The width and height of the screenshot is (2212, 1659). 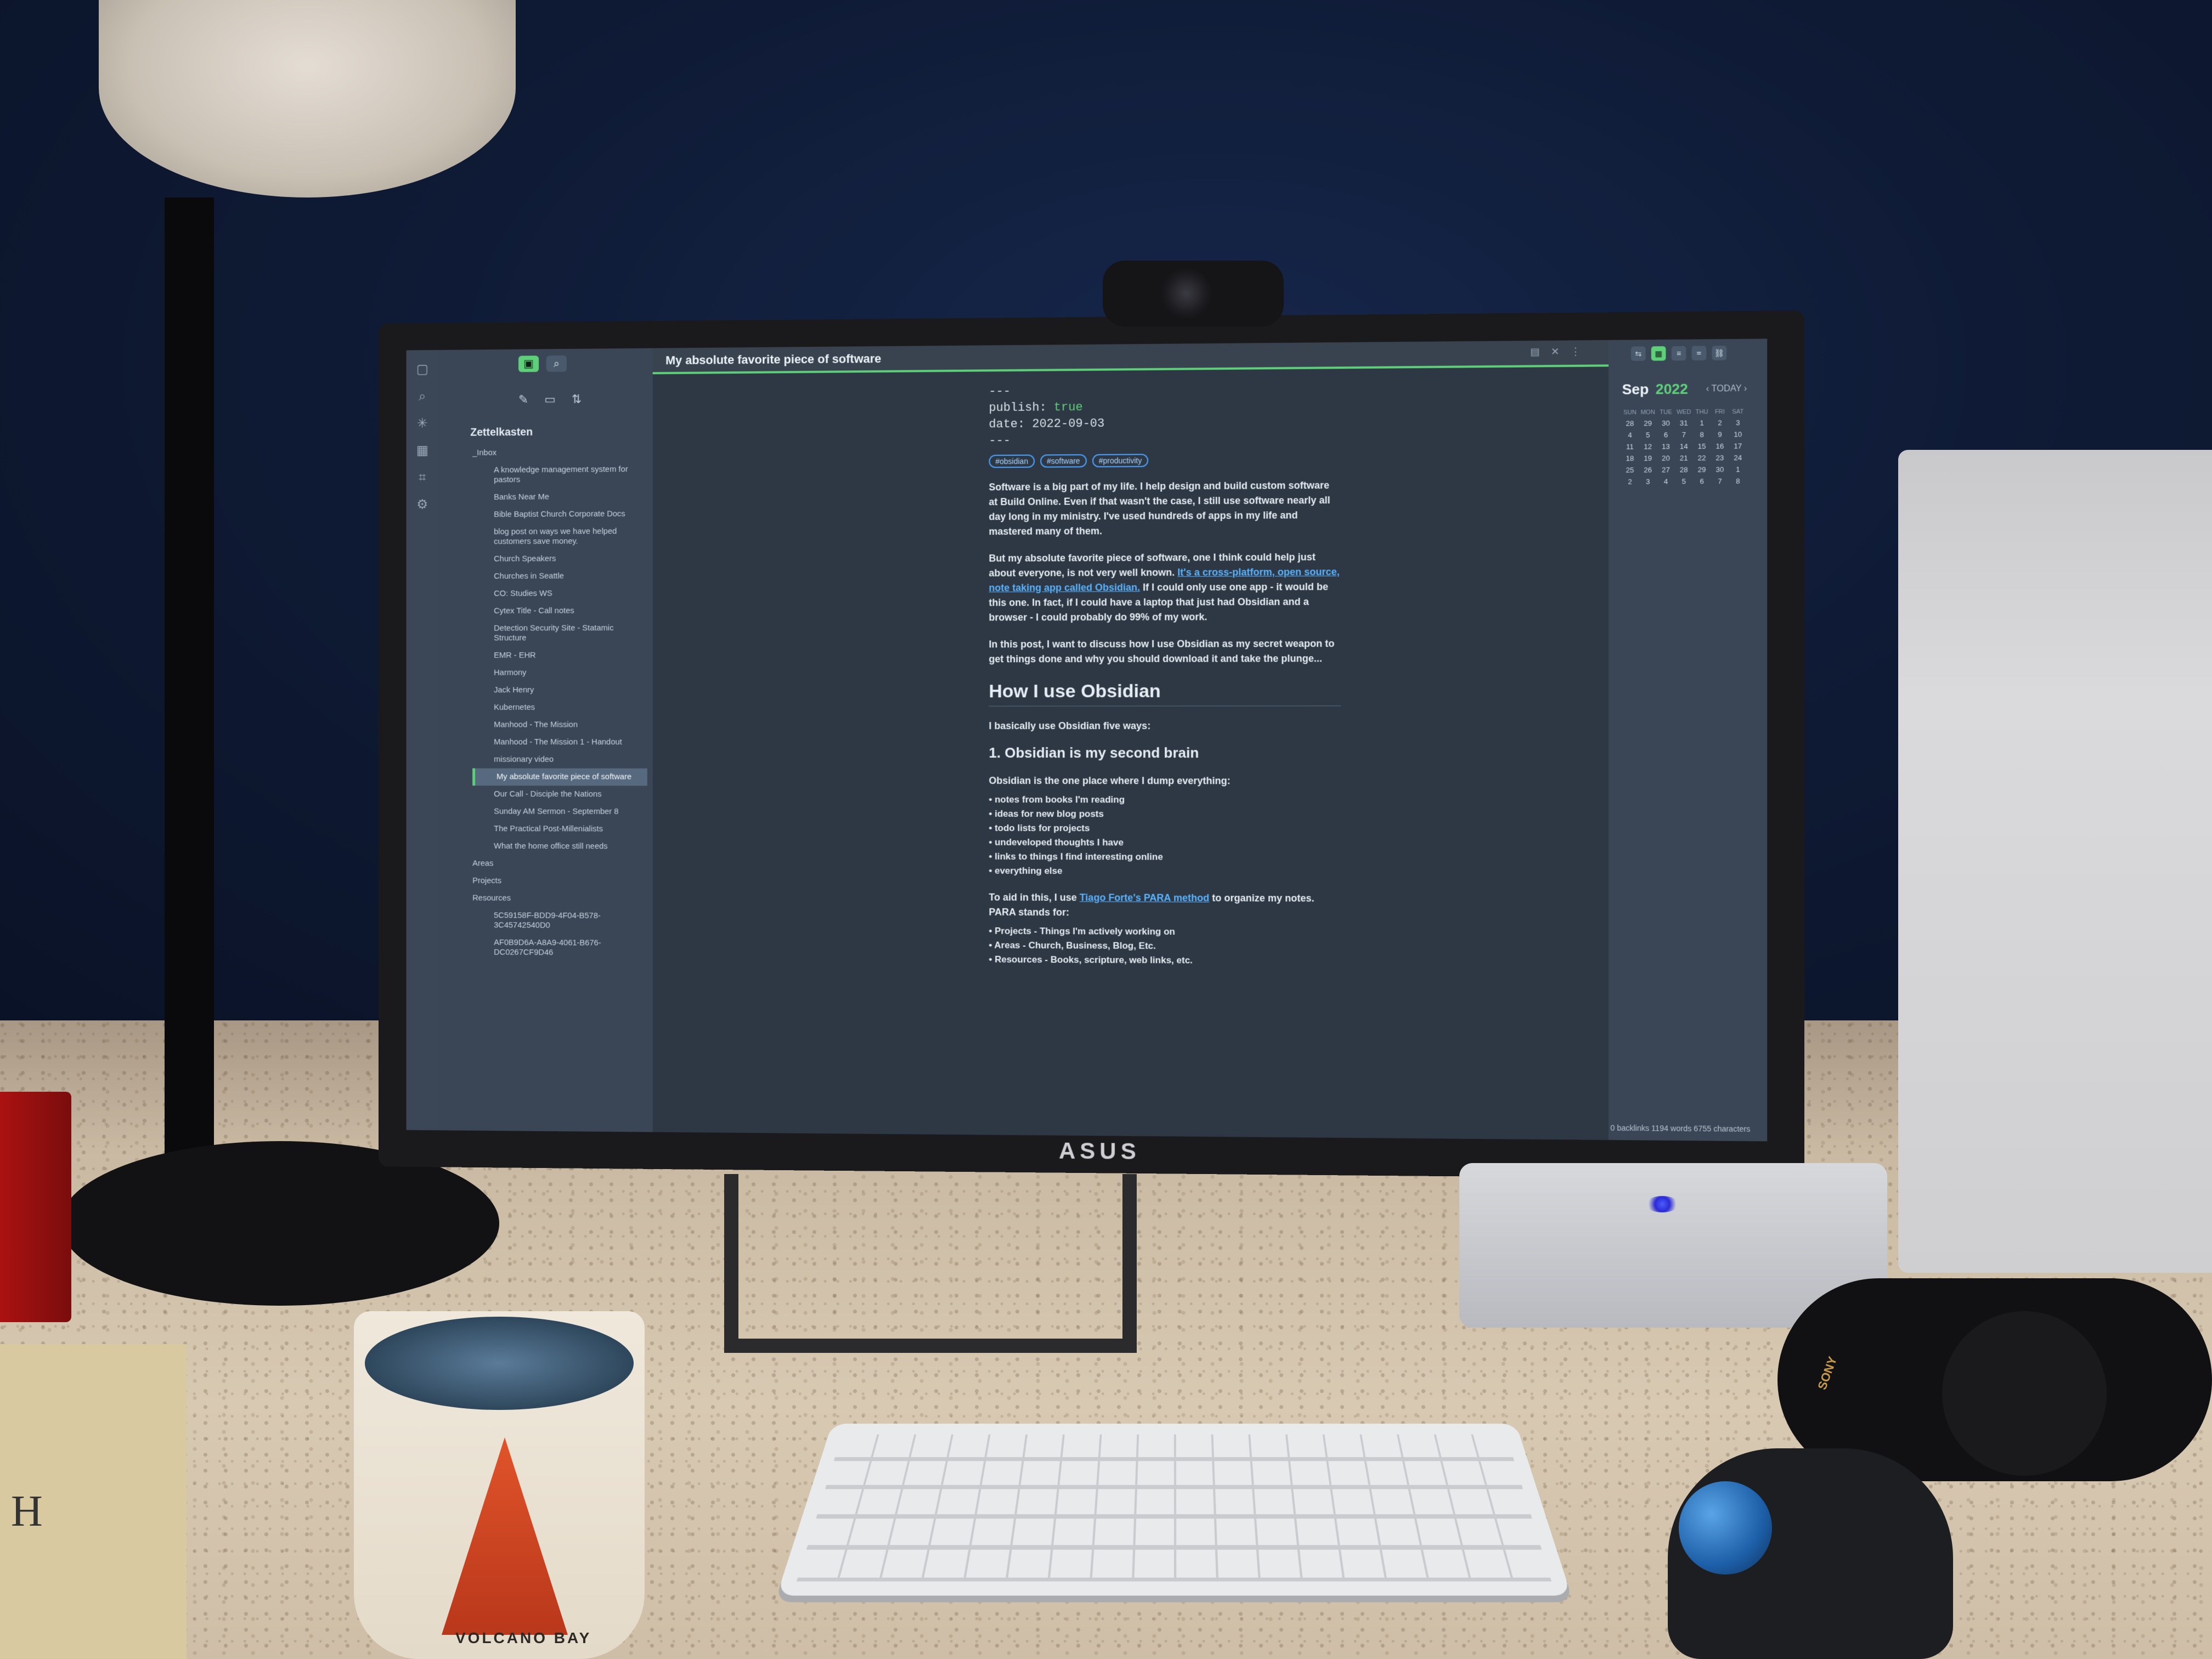 I want to click on calendar-day: 19, so click(x=1648, y=458).